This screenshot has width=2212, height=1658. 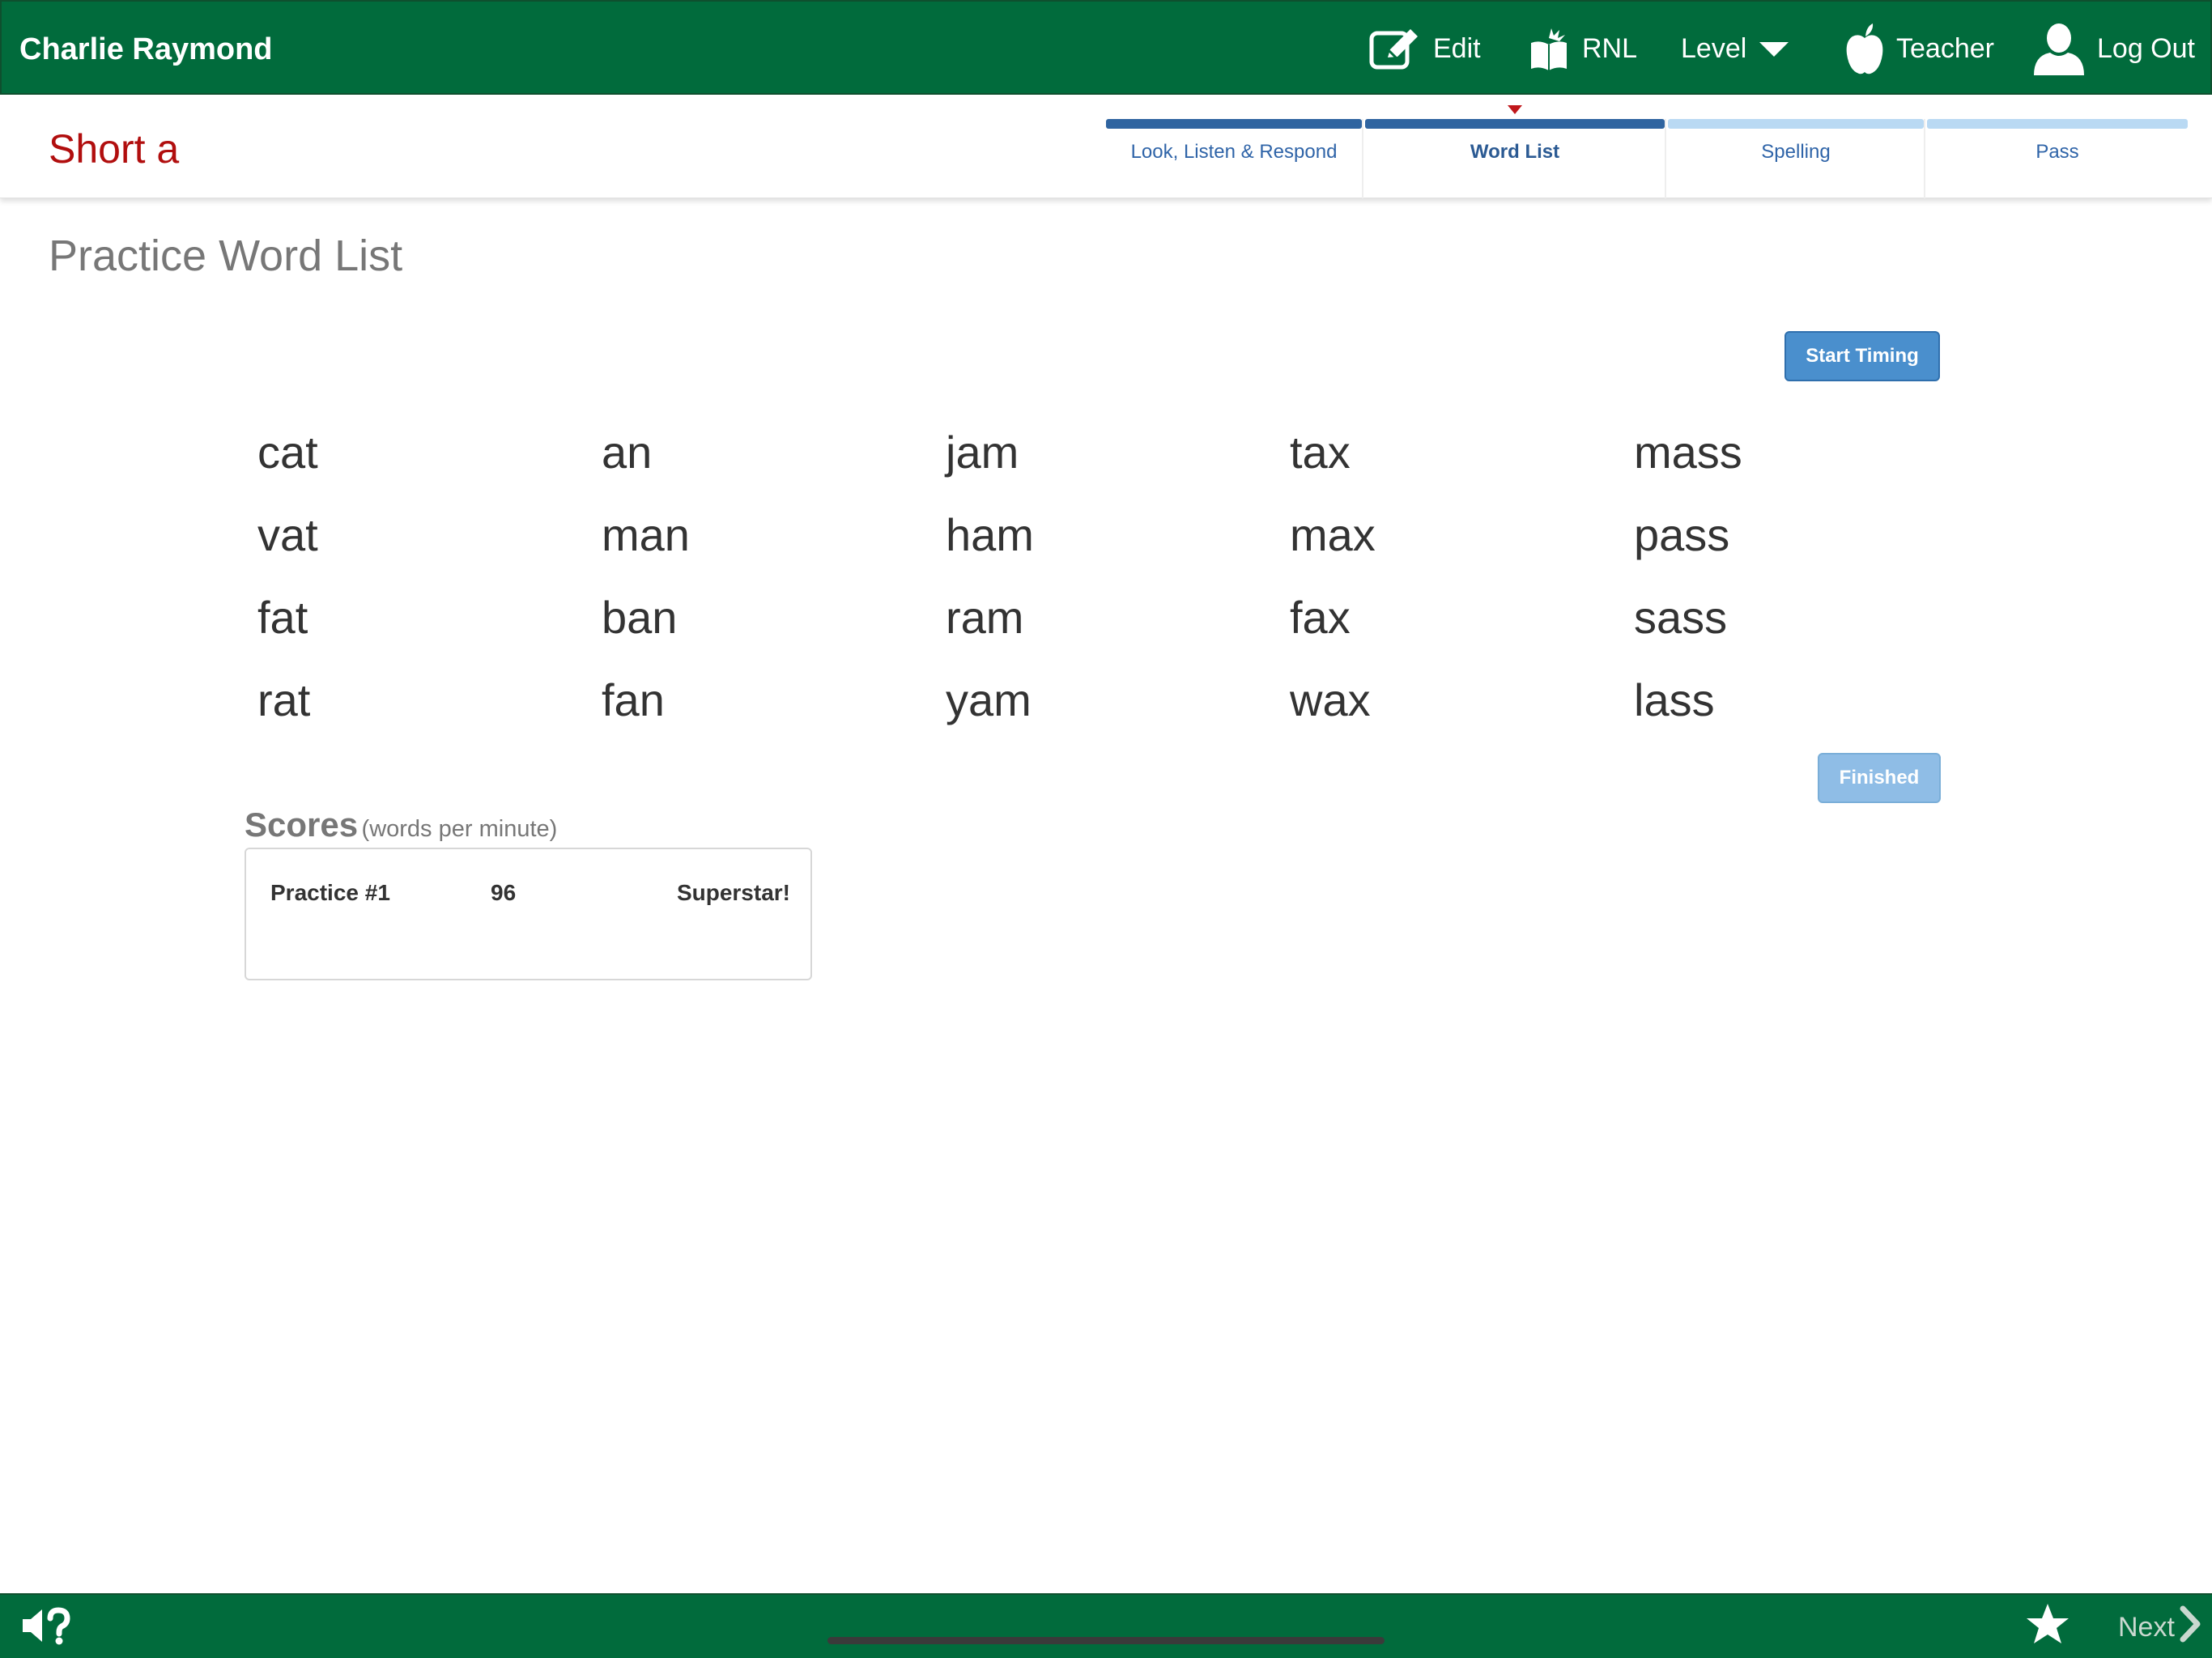 I want to click on score-name: Practice #1, so click(x=330, y=892).